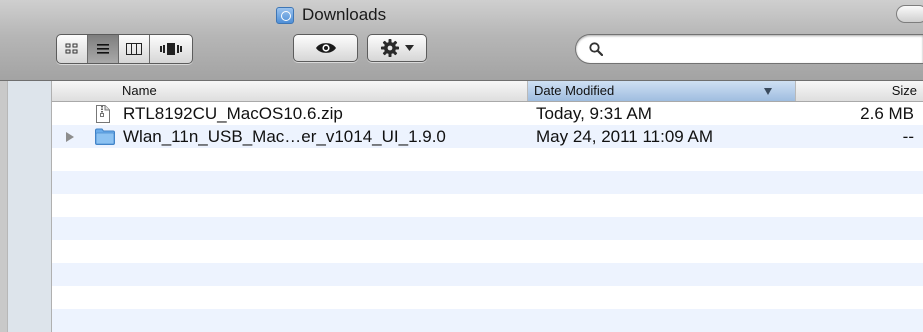 This screenshot has width=923, height=332. I want to click on column-header-size: Size, so click(859, 91).